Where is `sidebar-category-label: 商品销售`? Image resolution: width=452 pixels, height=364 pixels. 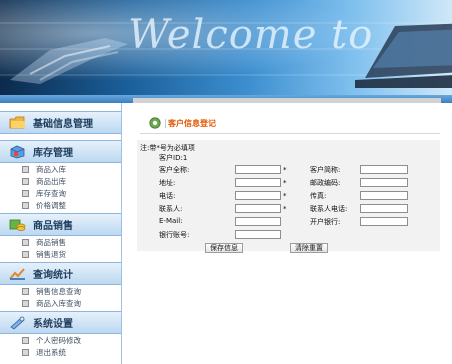 sidebar-category-label: 商品销售 is located at coordinates (53, 226).